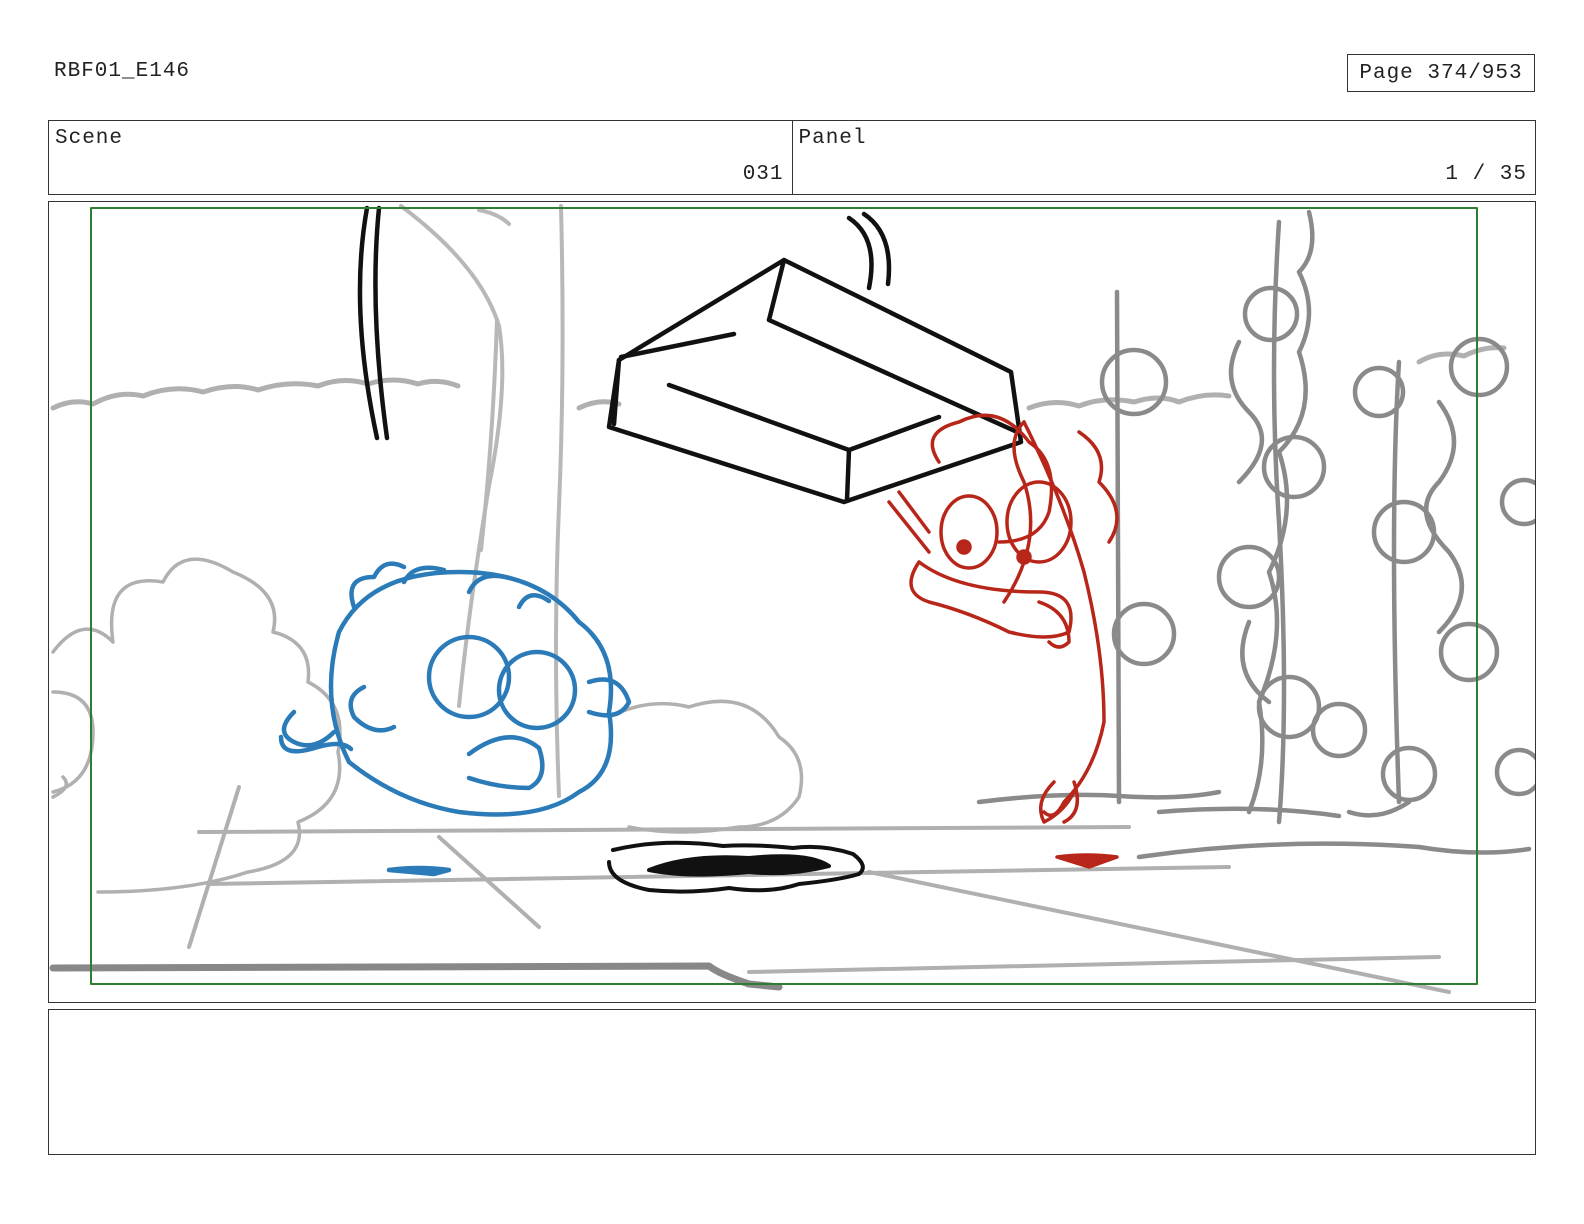 The height and width of the screenshot is (1224, 1584). What do you see at coordinates (420, 157) in the screenshot?
I see `scene-cell: Scene 031` at bounding box center [420, 157].